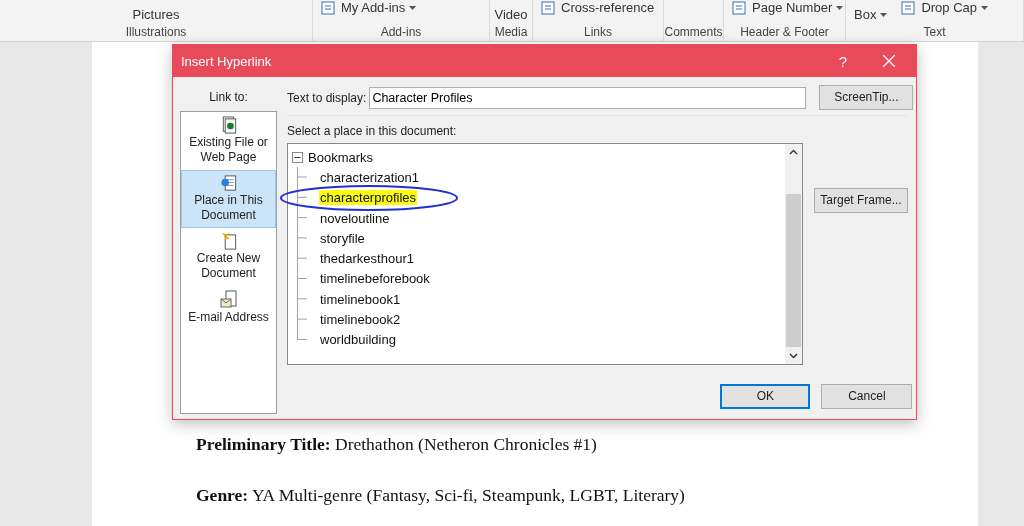  I want to click on scrollbar, so click(793, 254).